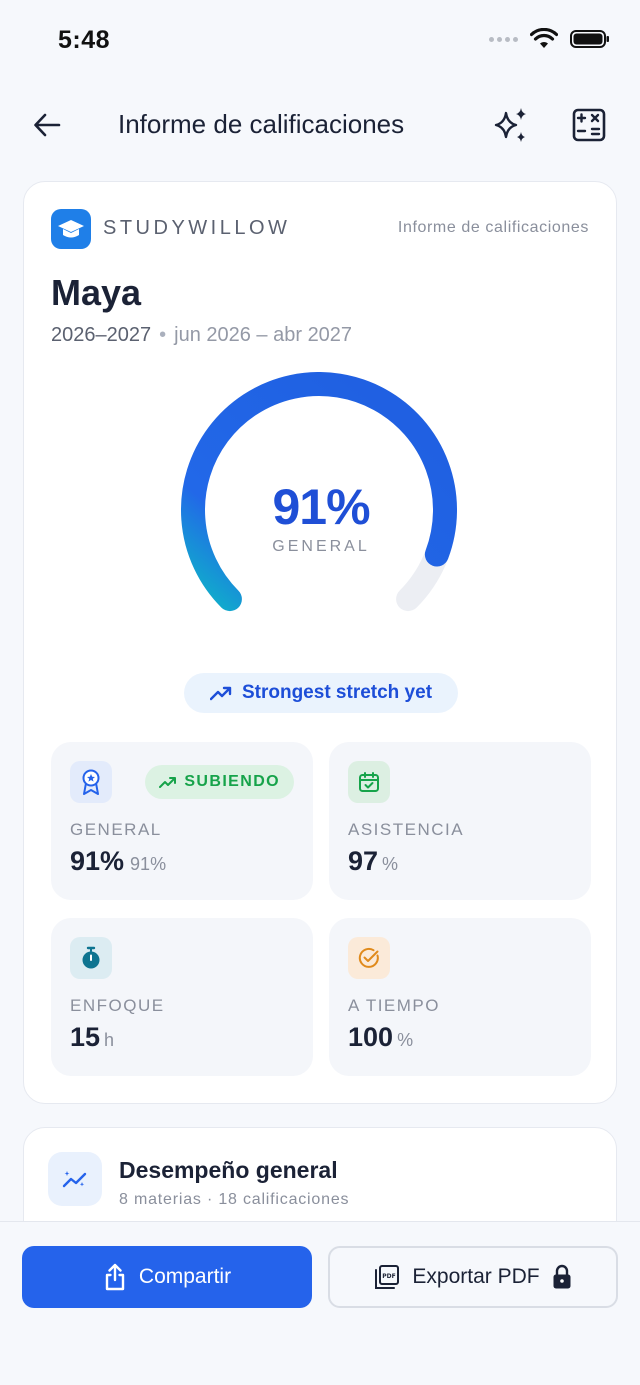 The width and height of the screenshot is (640, 1385). I want to click on graduation-cap-icon, so click(71, 229).